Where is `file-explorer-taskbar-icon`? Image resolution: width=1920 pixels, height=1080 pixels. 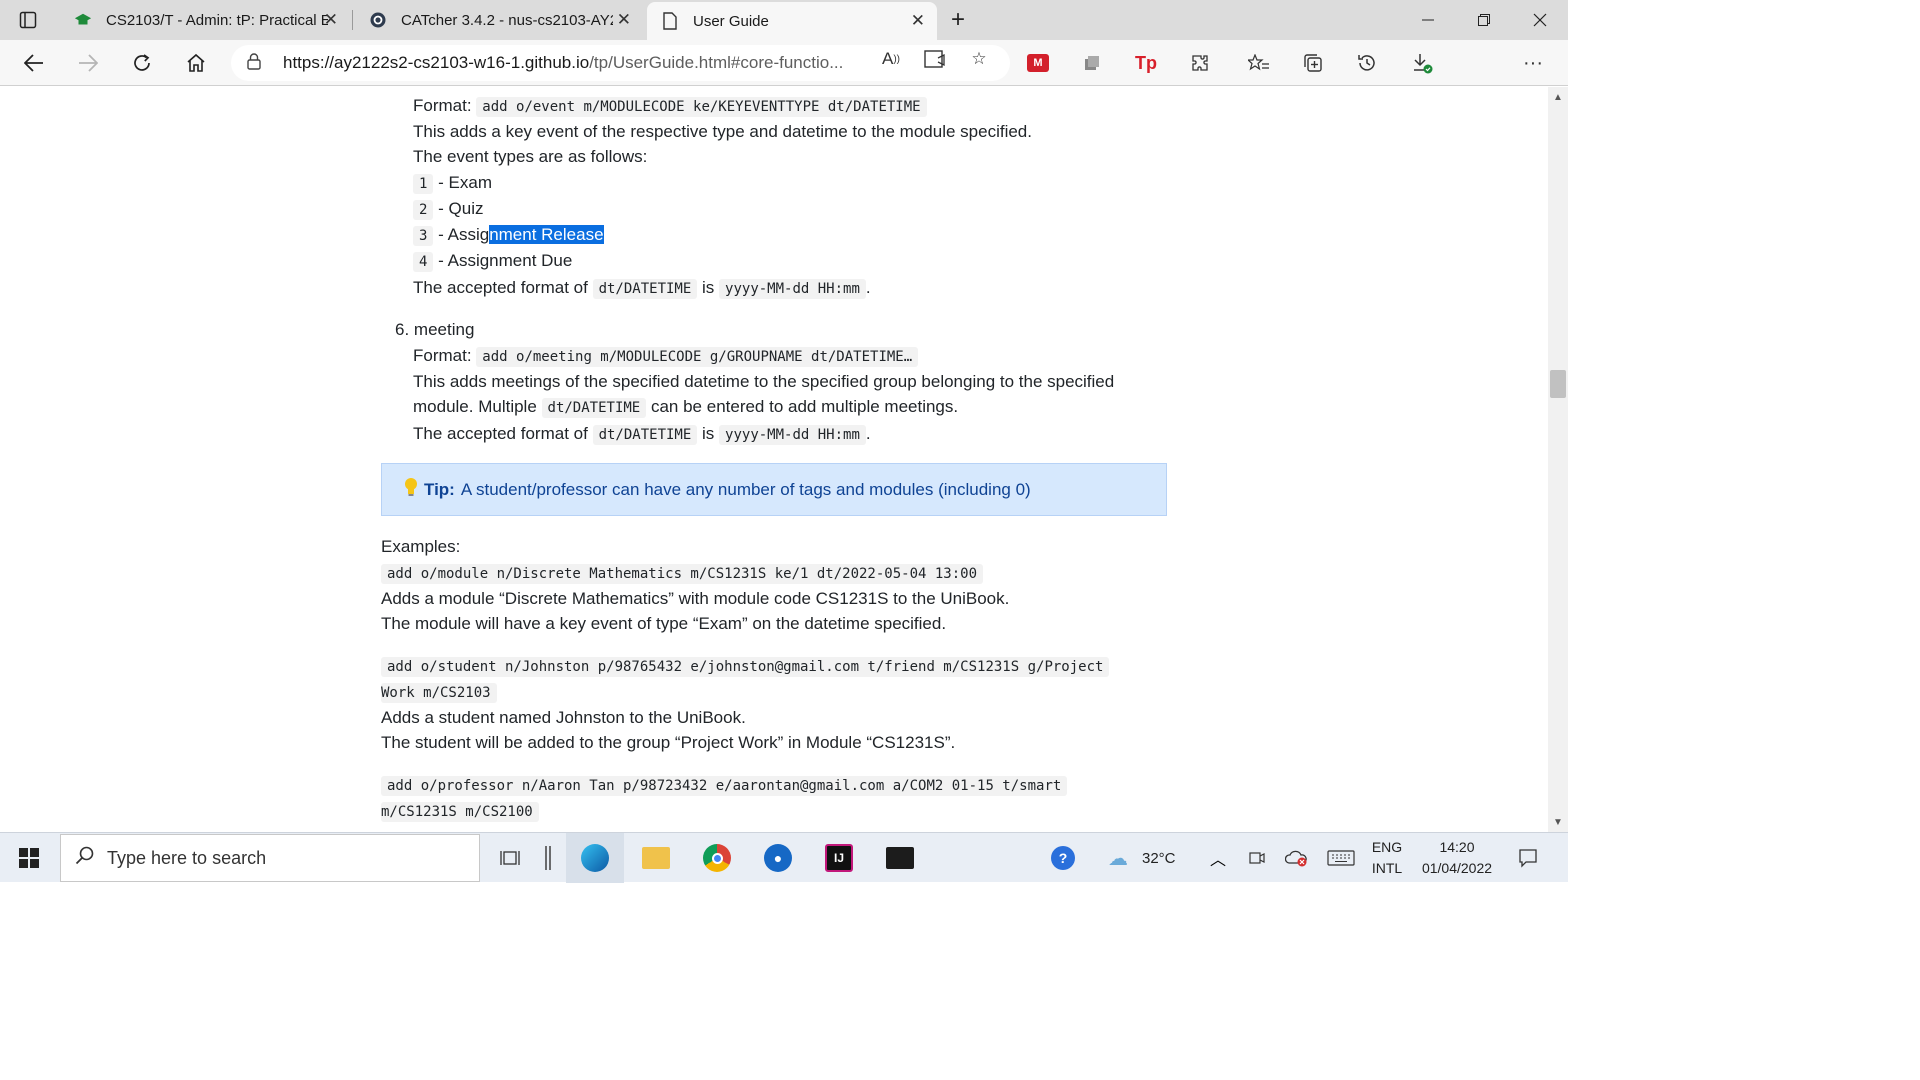
file-explorer-taskbar-icon is located at coordinates (656, 858).